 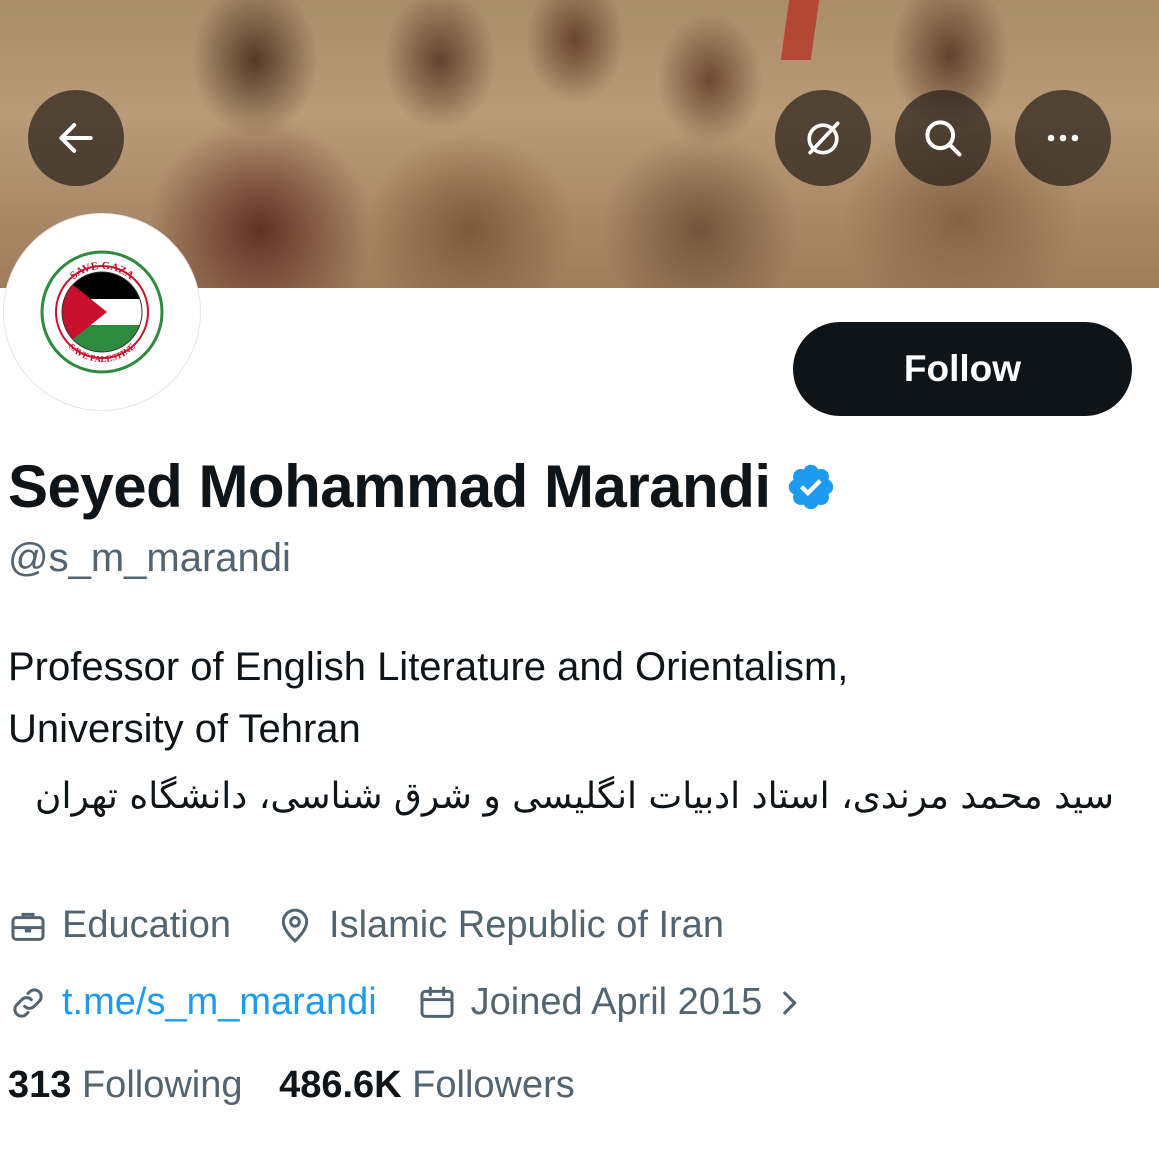 What do you see at coordinates (340, 1085) in the screenshot?
I see `followers-count: 486.6K` at bounding box center [340, 1085].